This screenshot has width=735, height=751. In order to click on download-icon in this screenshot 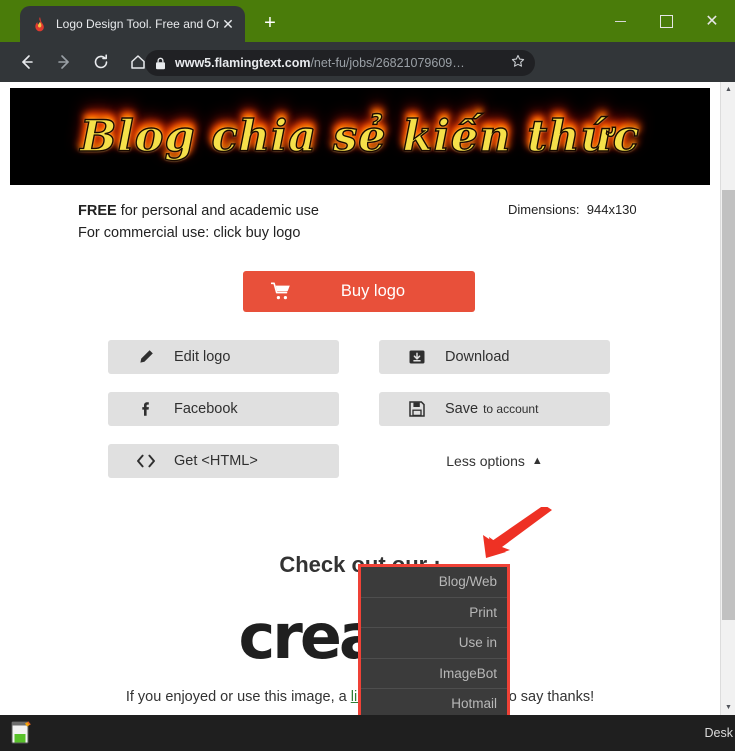, I will do `click(417, 357)`.